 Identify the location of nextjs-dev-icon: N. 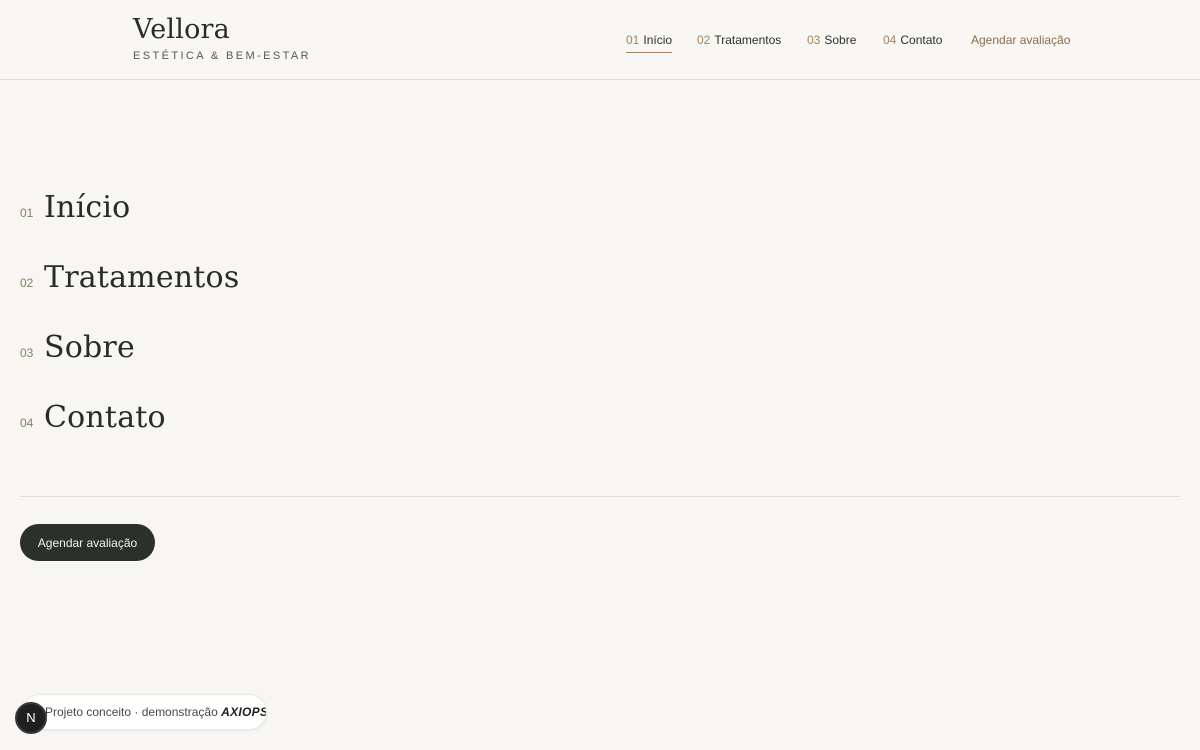
(31, 718).